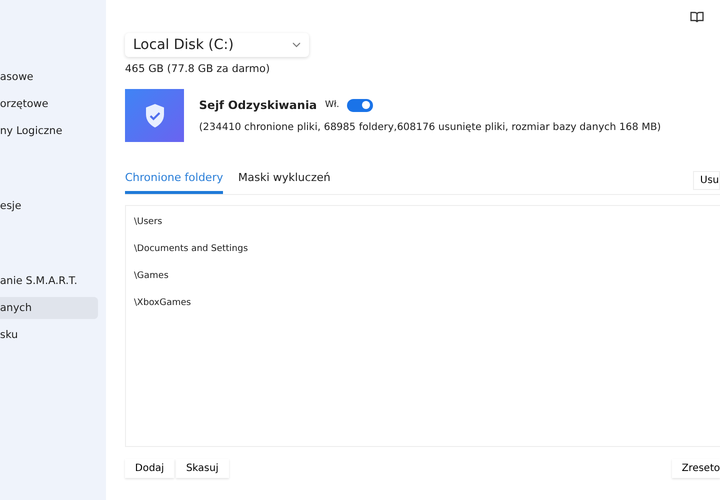 This screenshot has width=720, height=500. What do you see at coordinates (49, 308) in the screenshot?
I see `sidebar-item: anych` at bounding box center [49, 308].